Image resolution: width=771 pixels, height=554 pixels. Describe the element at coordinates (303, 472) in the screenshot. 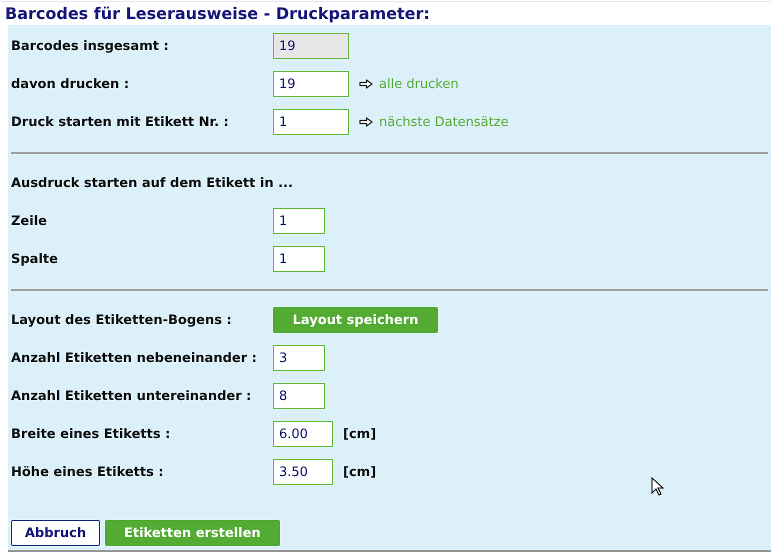

I see `input-field: 3.50` at that location.